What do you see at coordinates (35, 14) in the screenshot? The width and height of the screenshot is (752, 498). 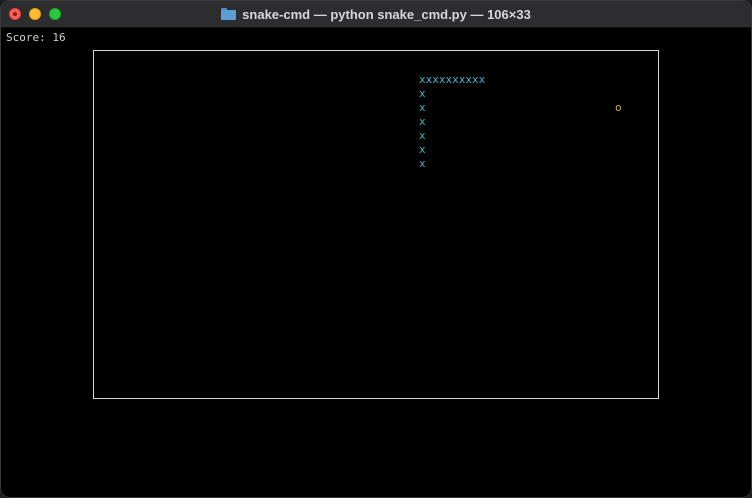 I see `minimize-button` at bounding box center [35, 14].